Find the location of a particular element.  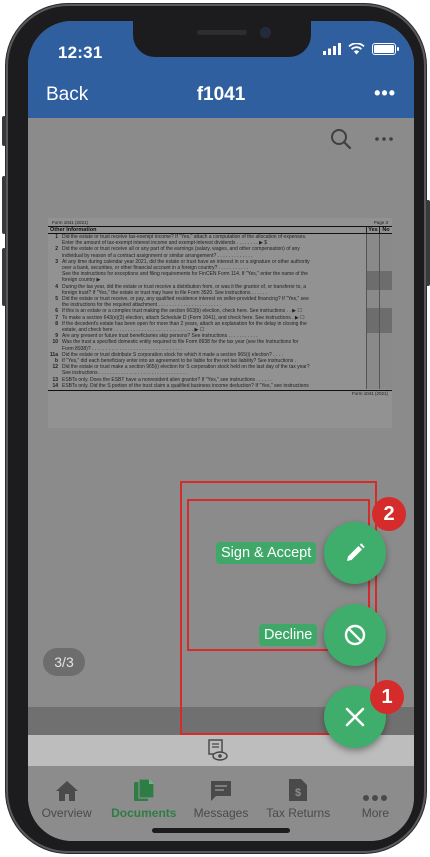

callout-marker-1: 1 is located at coordinates (387, 697).